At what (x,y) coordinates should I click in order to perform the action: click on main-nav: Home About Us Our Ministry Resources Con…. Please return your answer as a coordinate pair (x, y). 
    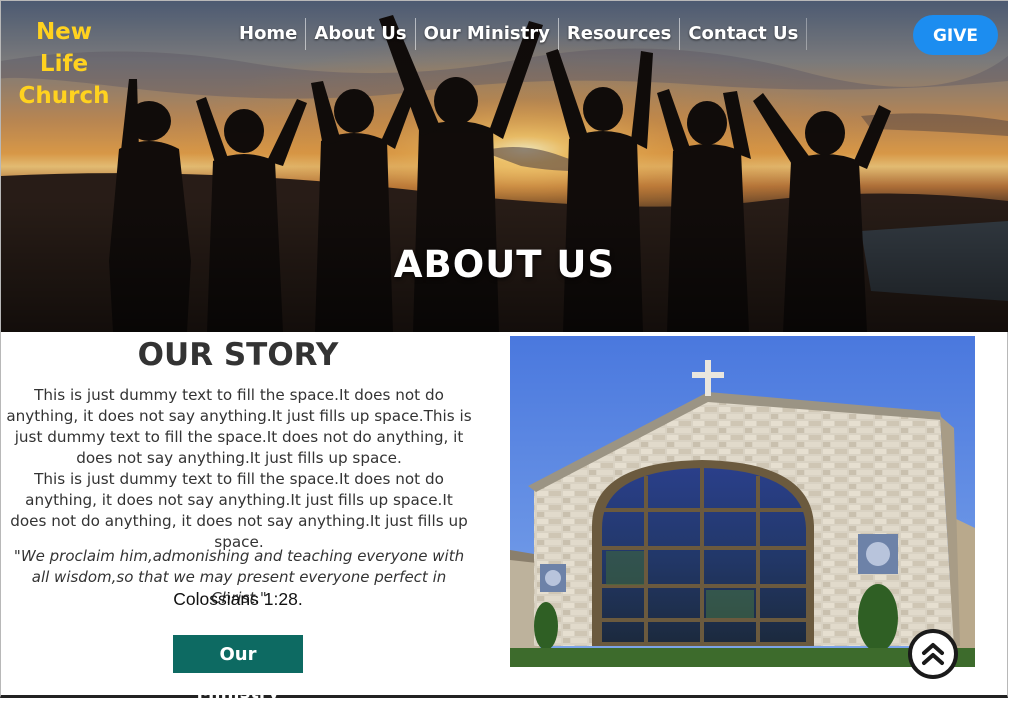
    Looking at the image, I should click on (519, 34).